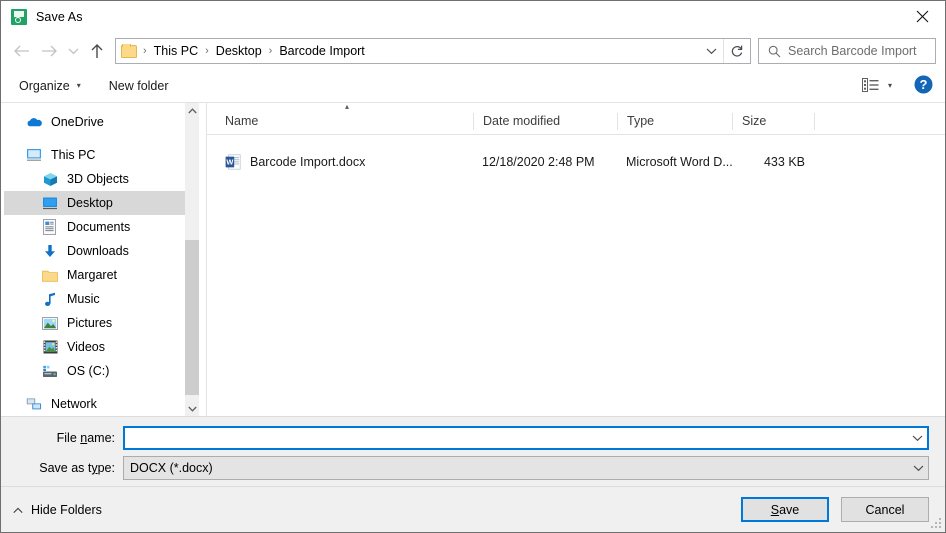 The height and width of the screenshot is (533, 946). I want to click on sidebar-item-3d-objects: 3D Objects, so click(95, 179).